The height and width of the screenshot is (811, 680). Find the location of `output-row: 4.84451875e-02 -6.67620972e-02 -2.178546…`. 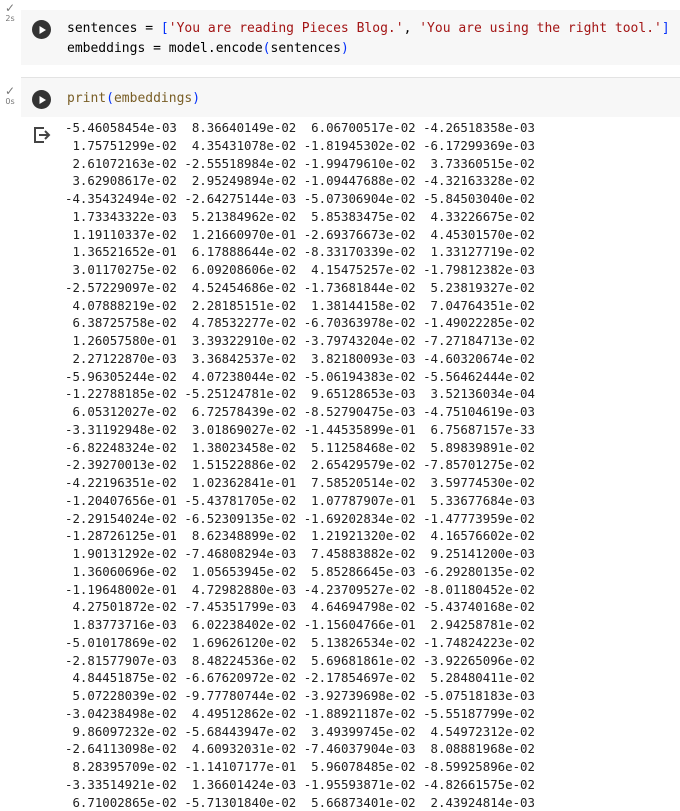

output-row: 4.84451875e-02 -6.67620972e-02 -2.178546… is located at coordinates (300, 678).